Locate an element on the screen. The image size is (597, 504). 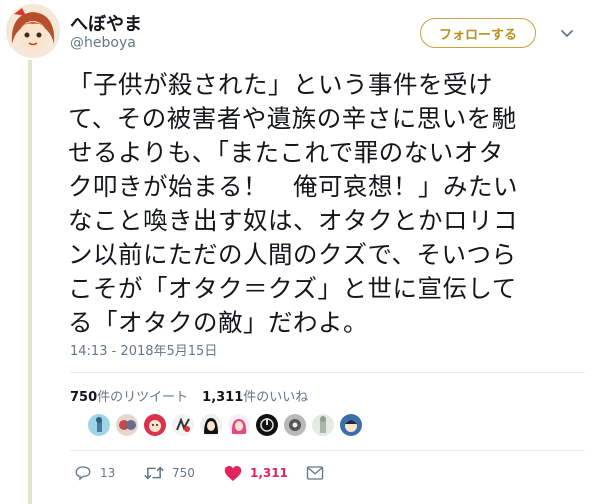
reply-button: 13 is located at coordinates (109, 473).